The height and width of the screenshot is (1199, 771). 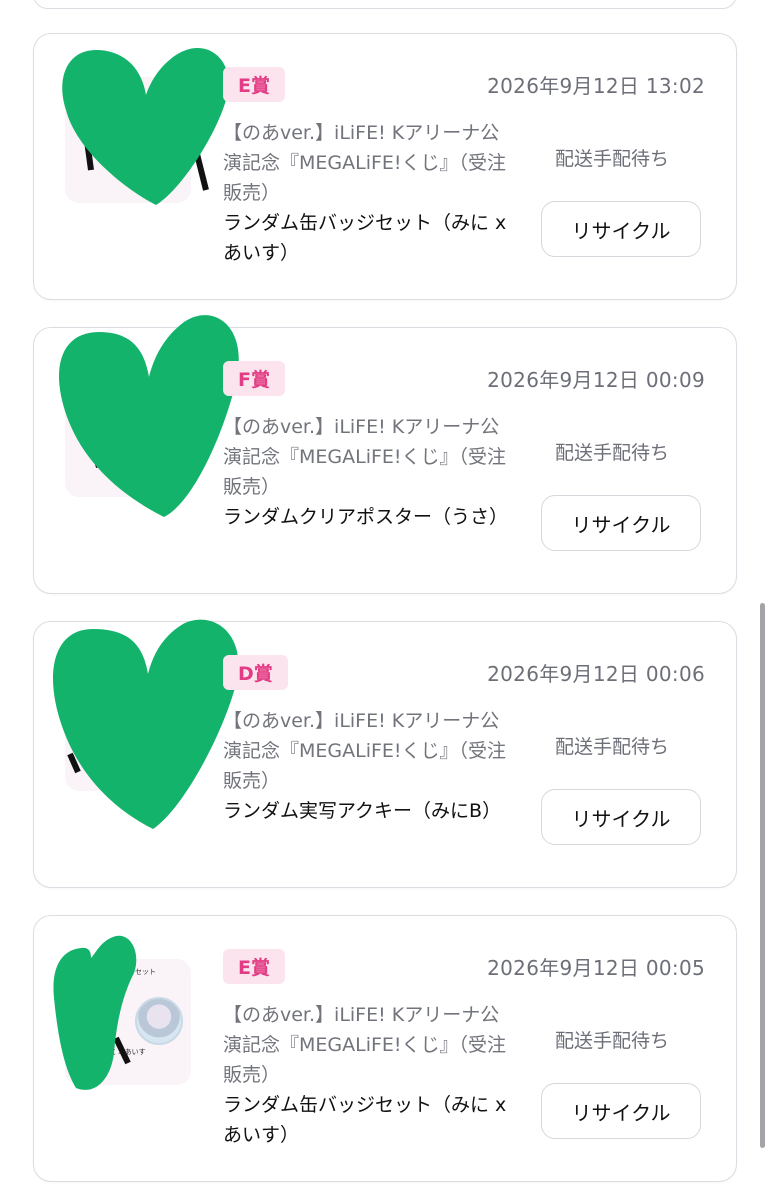 I want to click on order-timestamp: 2026年9月12日 00:05, so click(x=596, y=968).